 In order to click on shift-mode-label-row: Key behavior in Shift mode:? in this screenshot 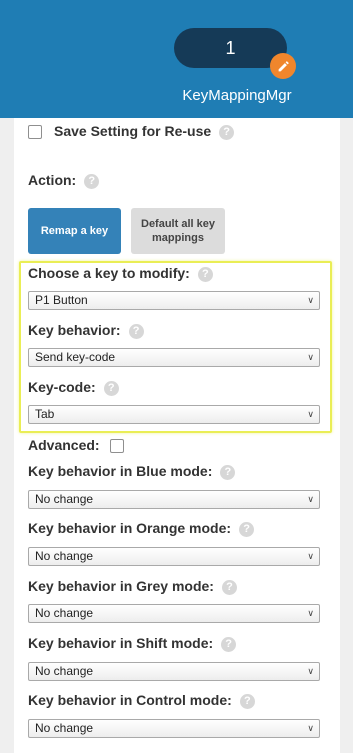, I will do `click(132, 643)`.